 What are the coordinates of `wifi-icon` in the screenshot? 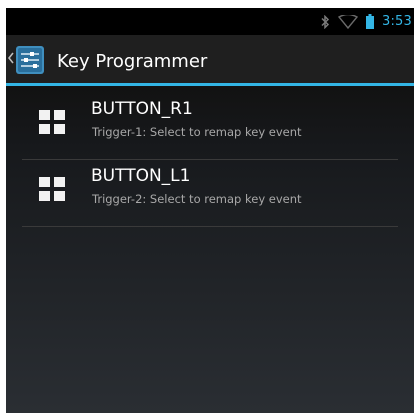 It's located at (348, 21).